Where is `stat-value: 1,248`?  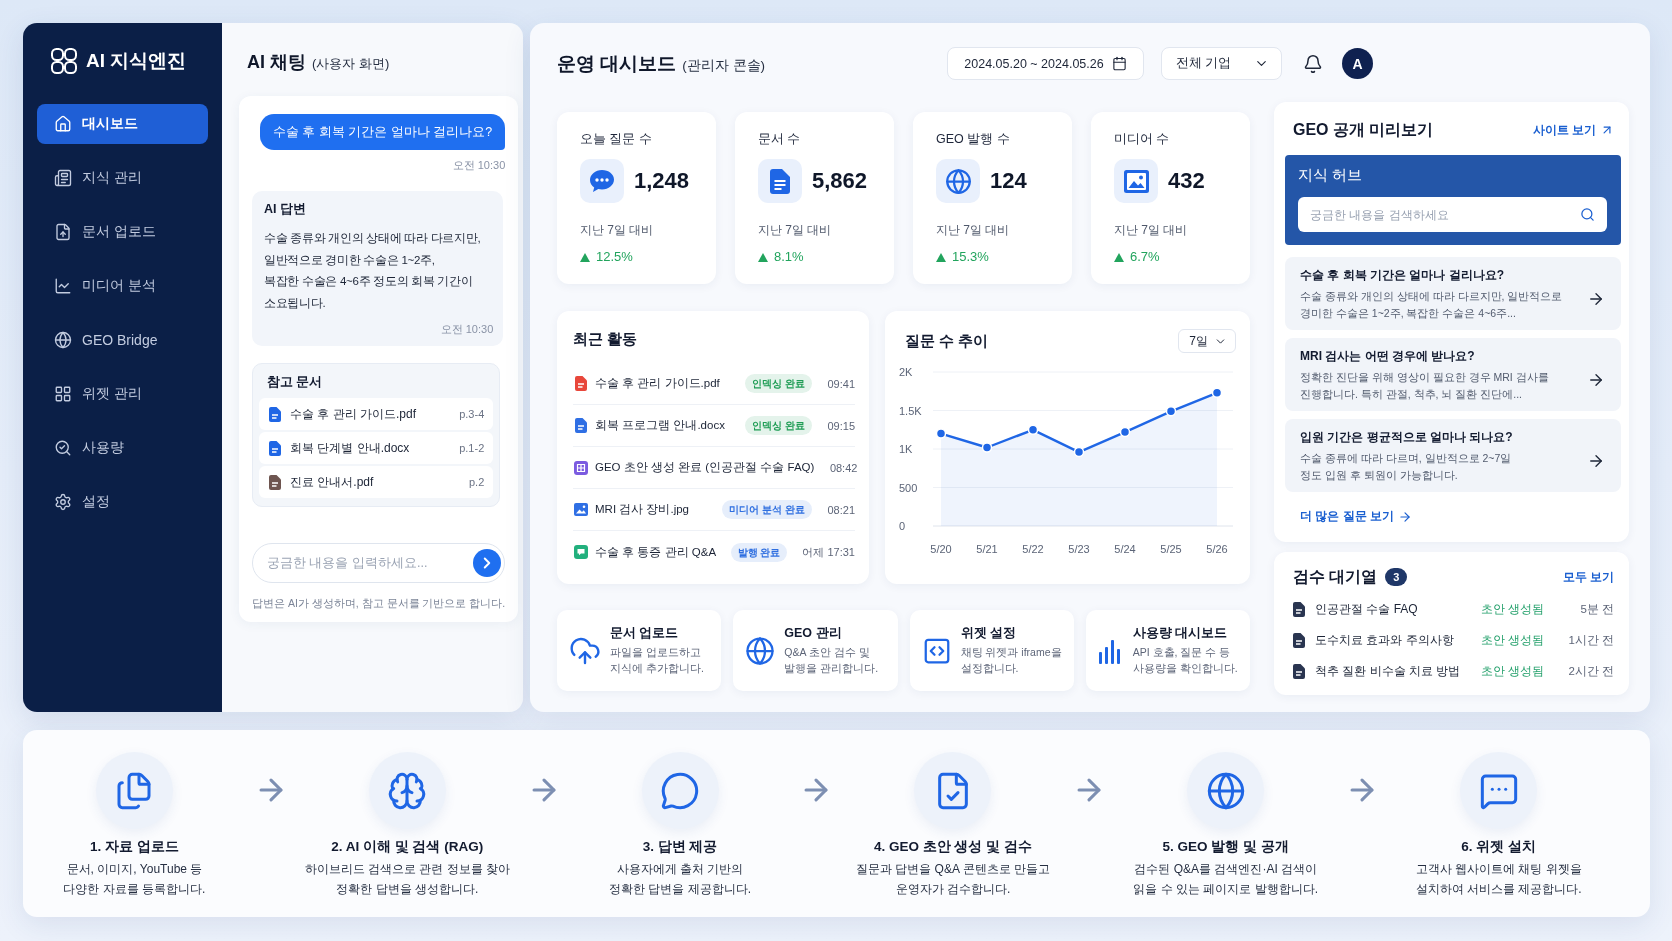
stat-value: 1,248 is located at coordinates (662, 181).